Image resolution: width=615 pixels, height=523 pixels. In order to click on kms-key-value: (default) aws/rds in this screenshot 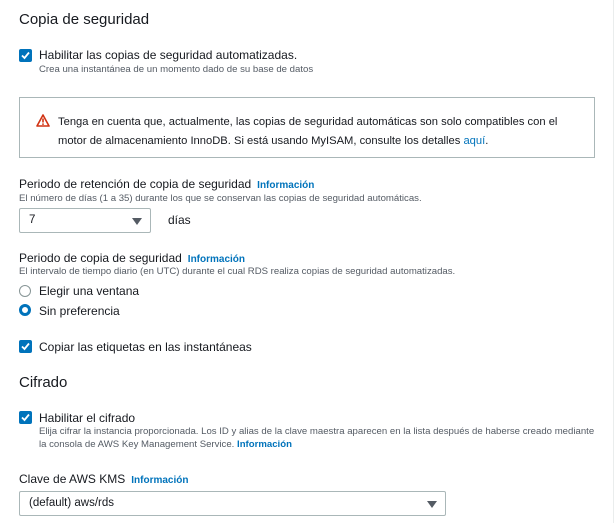, I will do `click(72, 503)`.